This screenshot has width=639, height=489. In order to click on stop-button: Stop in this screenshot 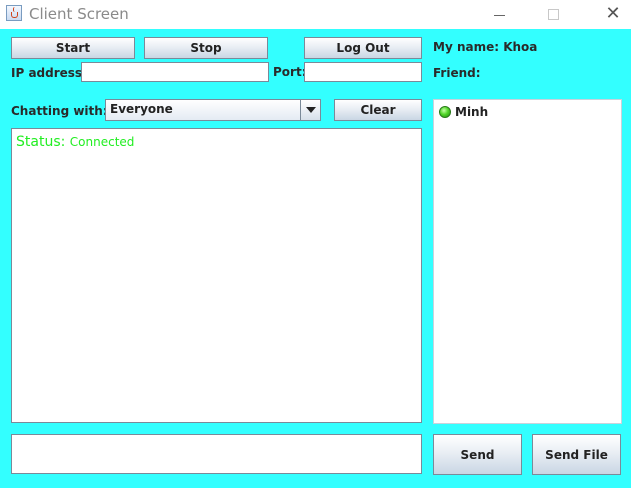, I will do `click(206, 48)`.